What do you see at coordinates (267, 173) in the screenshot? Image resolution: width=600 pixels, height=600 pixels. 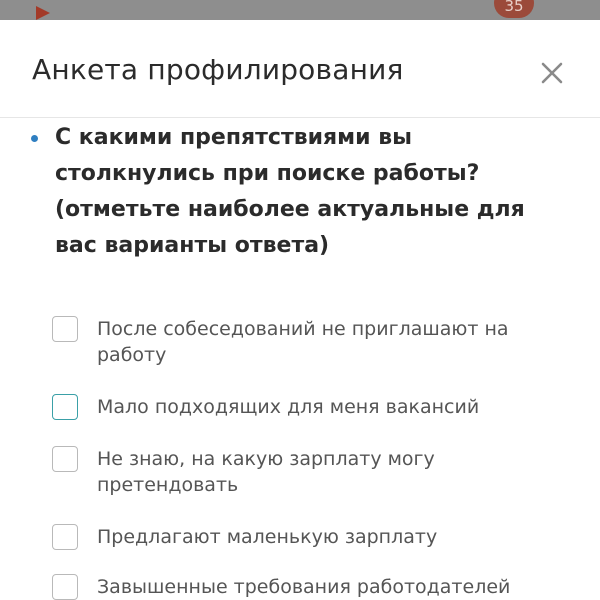 I see `question-line: столкнулись при поиске работы?` at bounding box center [267, 173].